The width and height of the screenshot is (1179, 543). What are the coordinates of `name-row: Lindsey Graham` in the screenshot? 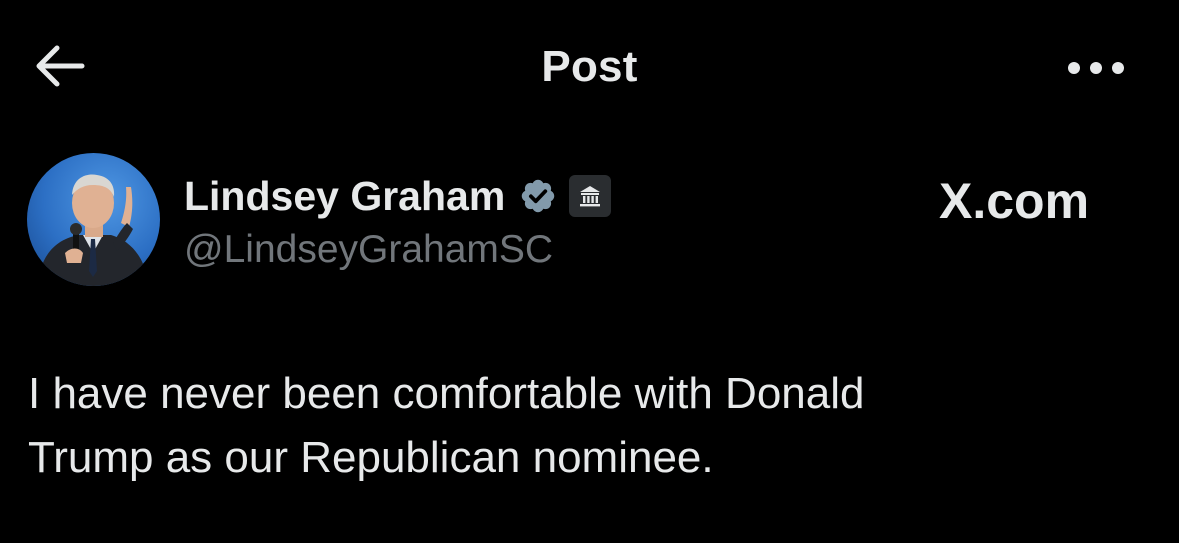 It's located at (398, 196).